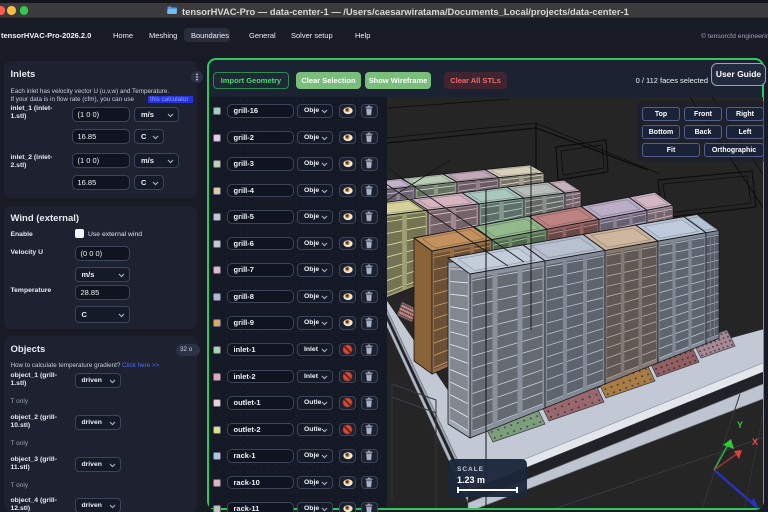 This screenshot has height=512, width=768. What do you see at coordinates (755, 442) in the screenshot?
I see `svg-text: X` at bounding box center [755, 442].